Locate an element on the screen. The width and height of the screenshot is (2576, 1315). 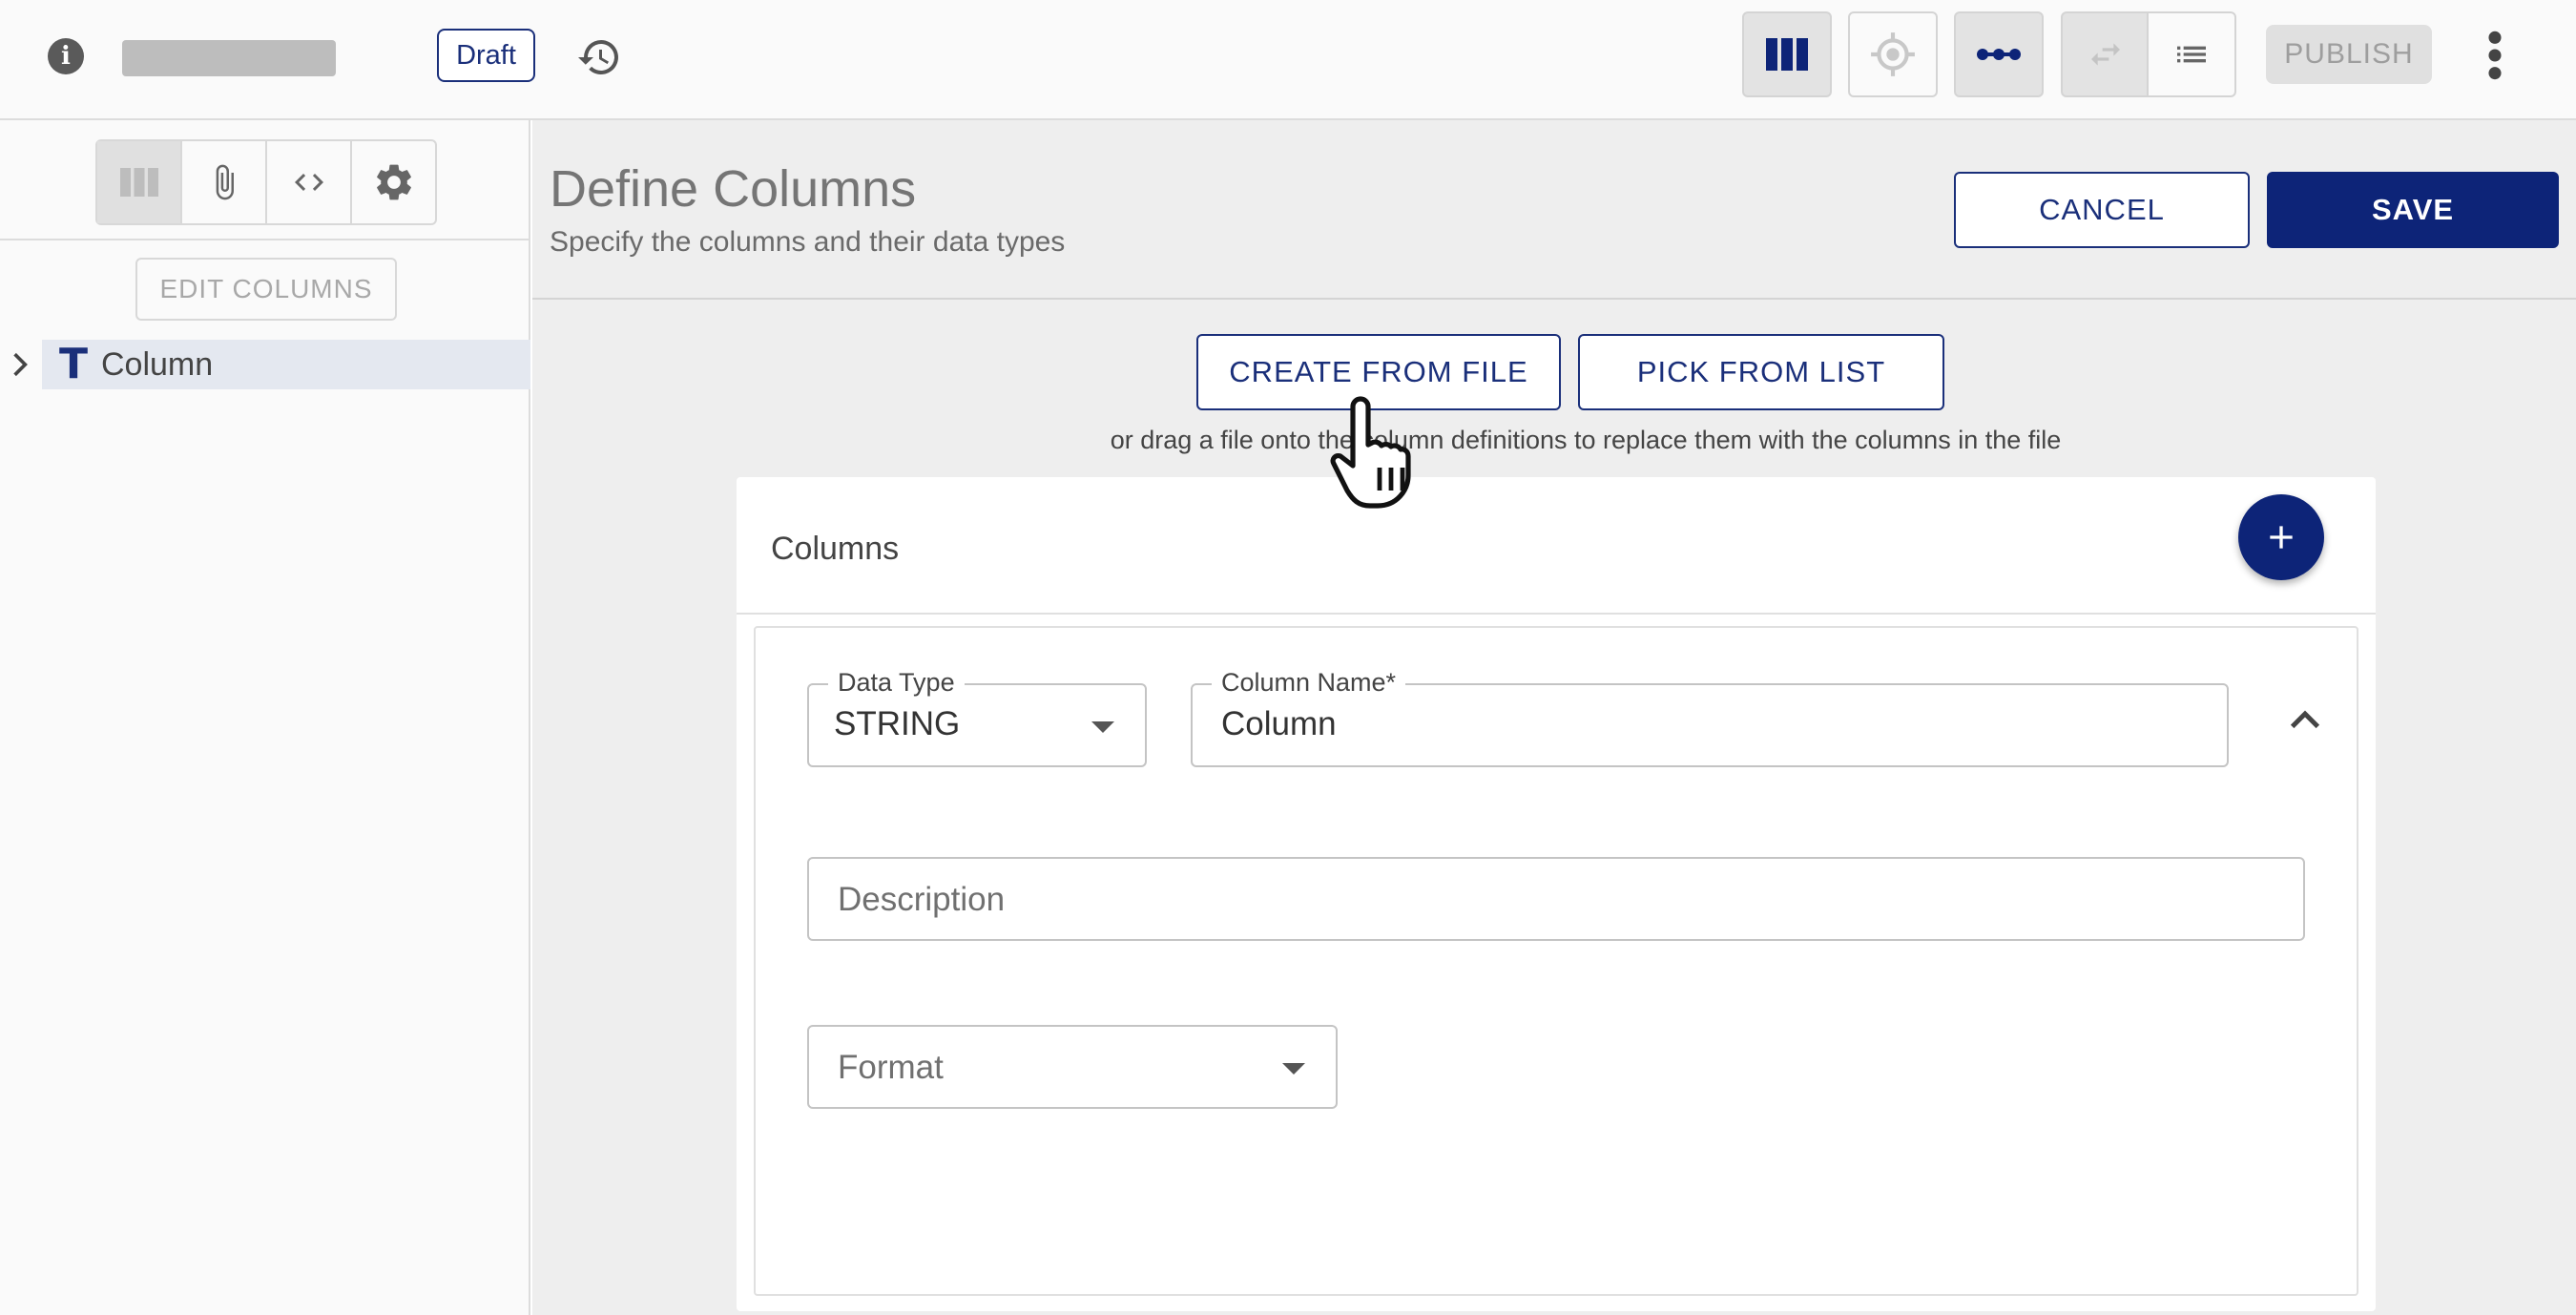
sidebar-tab-attachments is located at coordinates (224, 182).